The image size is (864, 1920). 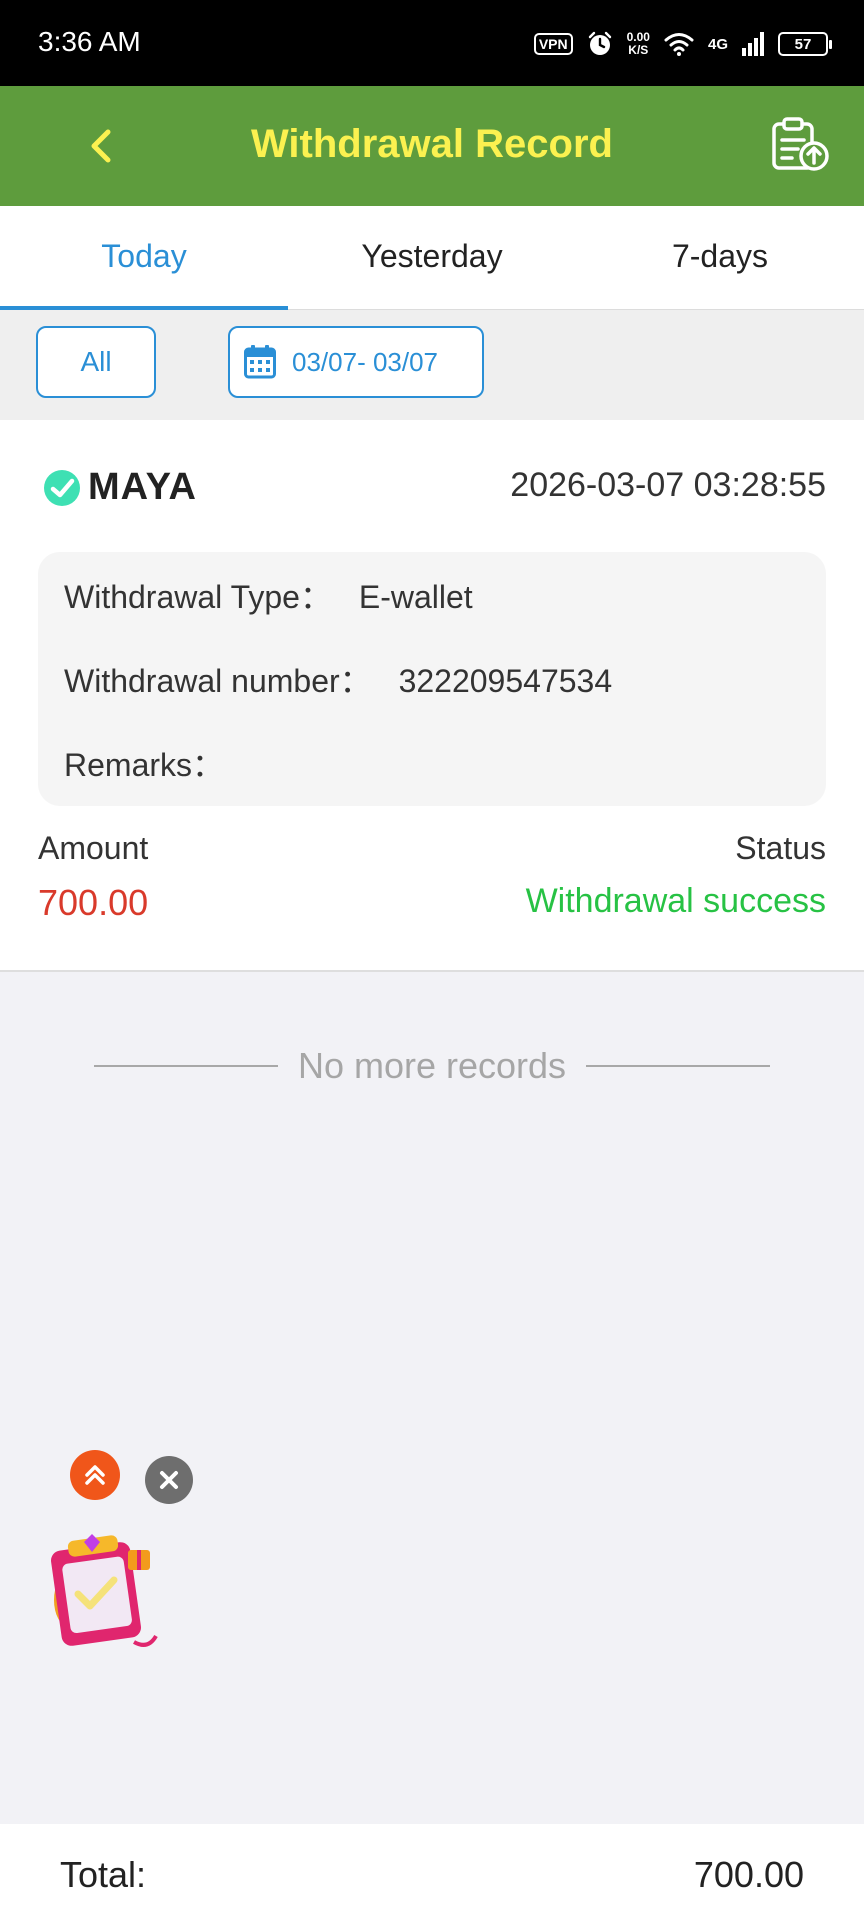 What do you see at coordinates (198, 597) in the screenshot?
I see `withdrawal-type-label: Withdrawal Type：` at bounding box center [198, 597].